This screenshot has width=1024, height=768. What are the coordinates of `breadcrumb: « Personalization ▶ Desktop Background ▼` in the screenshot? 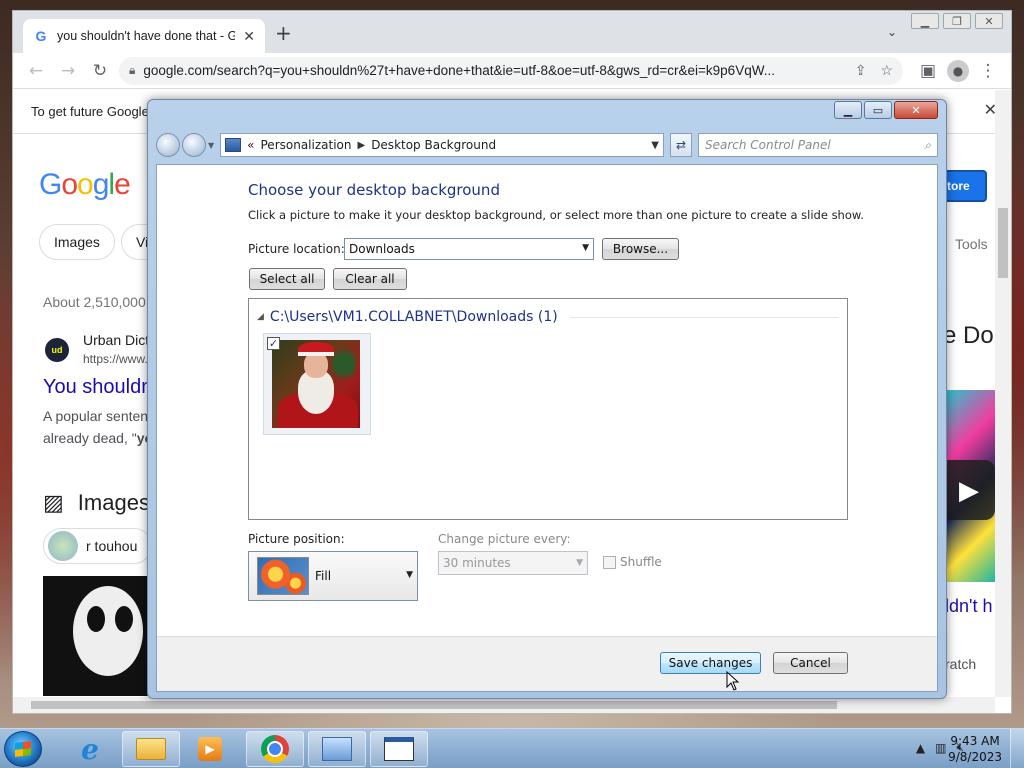 It's located at (442, 145).